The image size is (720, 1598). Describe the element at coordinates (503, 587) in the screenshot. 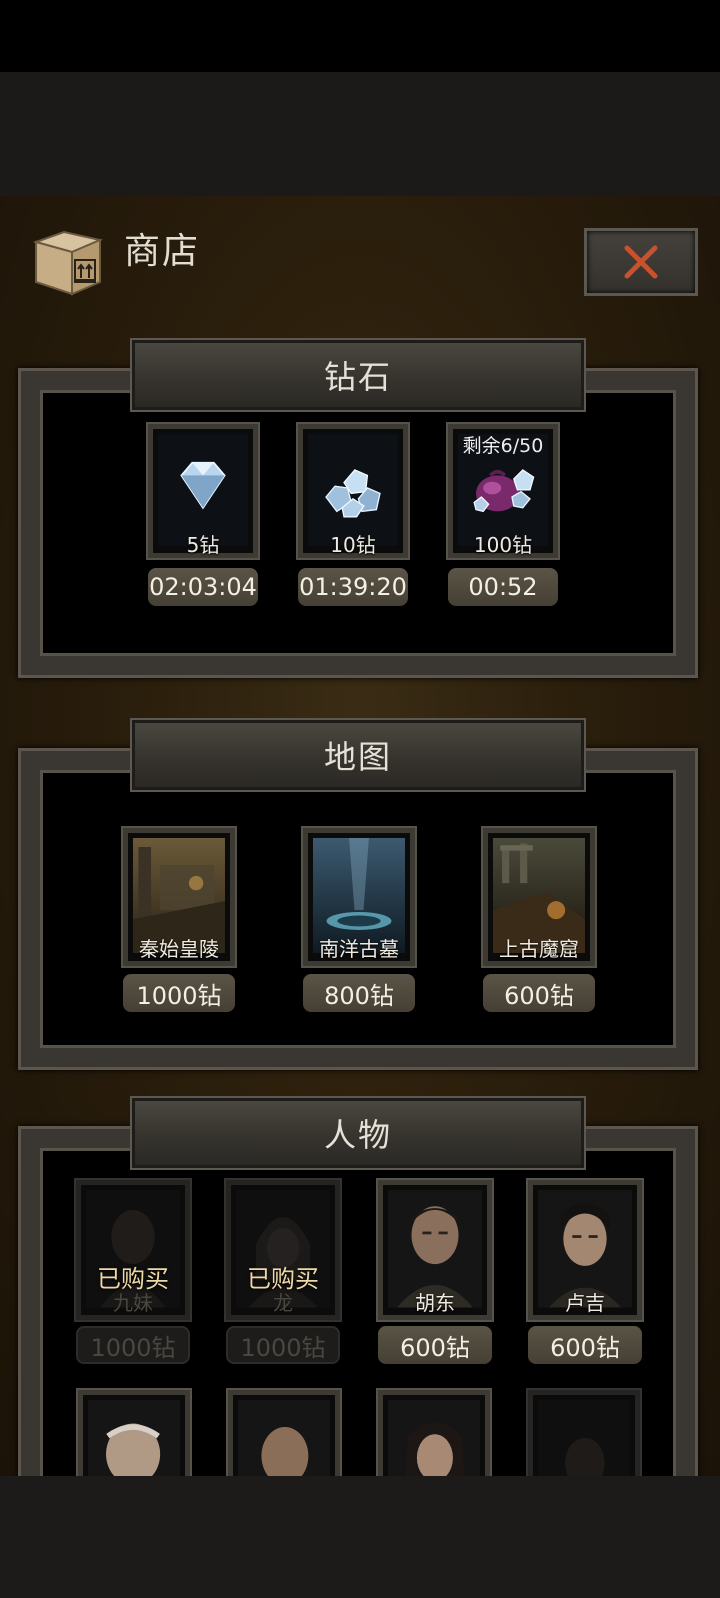

I see `item-timer: 00:52` at that location.